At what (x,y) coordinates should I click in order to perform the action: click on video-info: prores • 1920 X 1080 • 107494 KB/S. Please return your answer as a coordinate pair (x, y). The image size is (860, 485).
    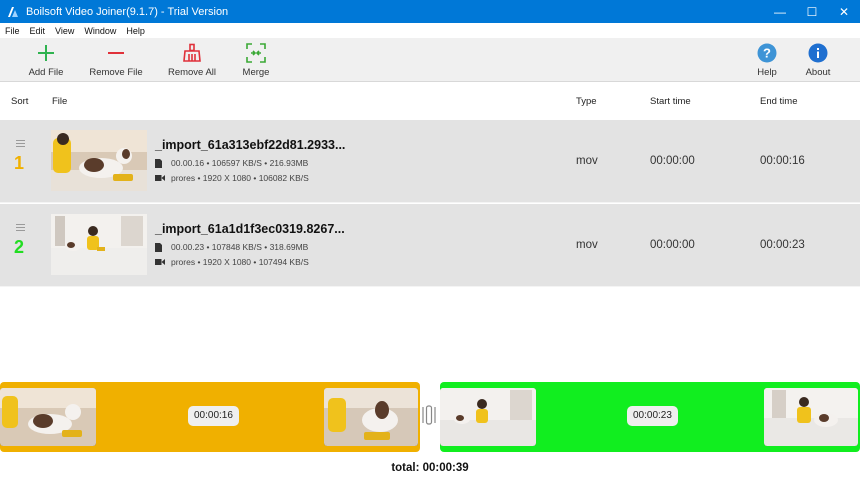
    Looking at the image, I should click on (232, 262).